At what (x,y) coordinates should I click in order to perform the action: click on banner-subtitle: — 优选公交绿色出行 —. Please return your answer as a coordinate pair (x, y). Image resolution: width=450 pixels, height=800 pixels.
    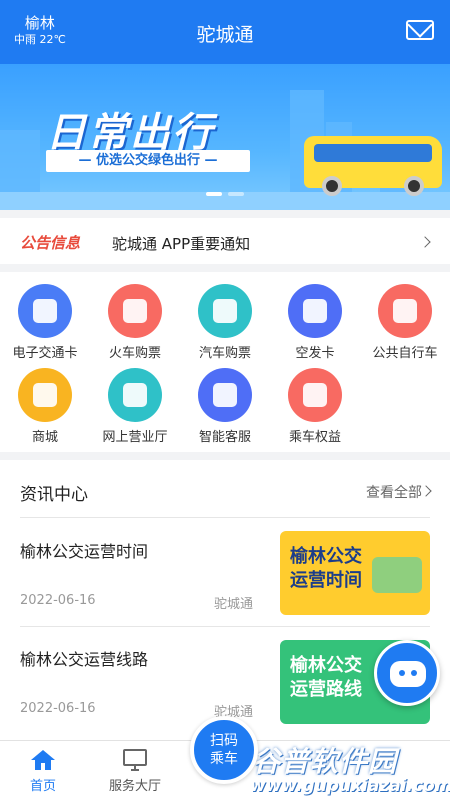
    Looking at the image, I should click on (148, 161).